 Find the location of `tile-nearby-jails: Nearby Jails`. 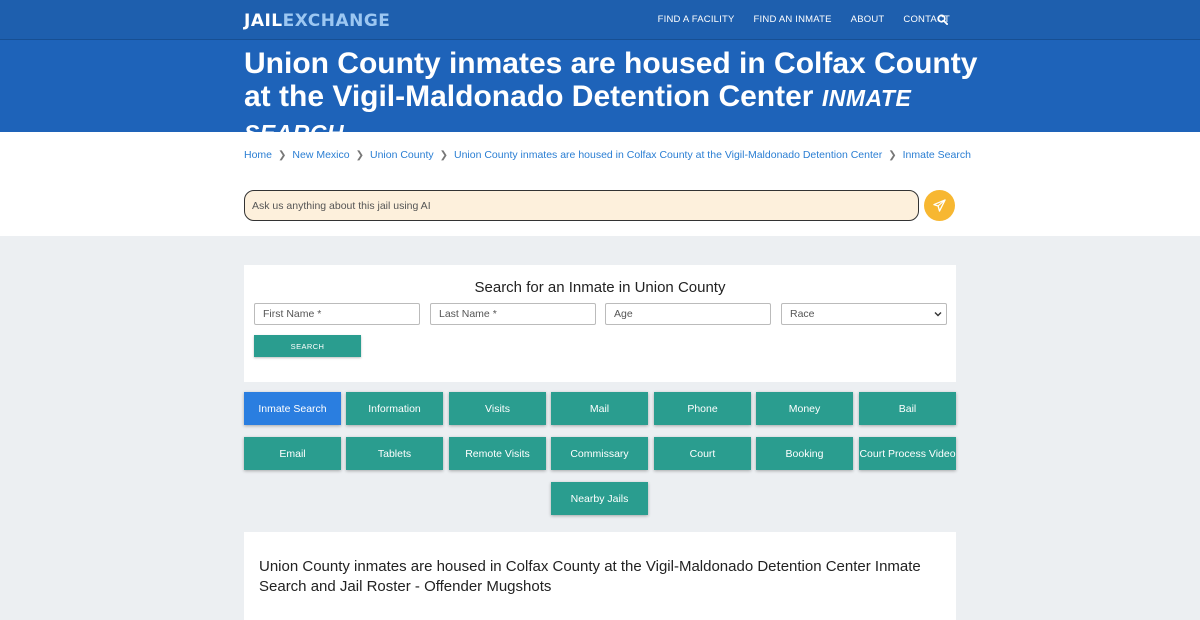

tile-nearby-jails: Nearby Jails is located at coordinates (599, 498).